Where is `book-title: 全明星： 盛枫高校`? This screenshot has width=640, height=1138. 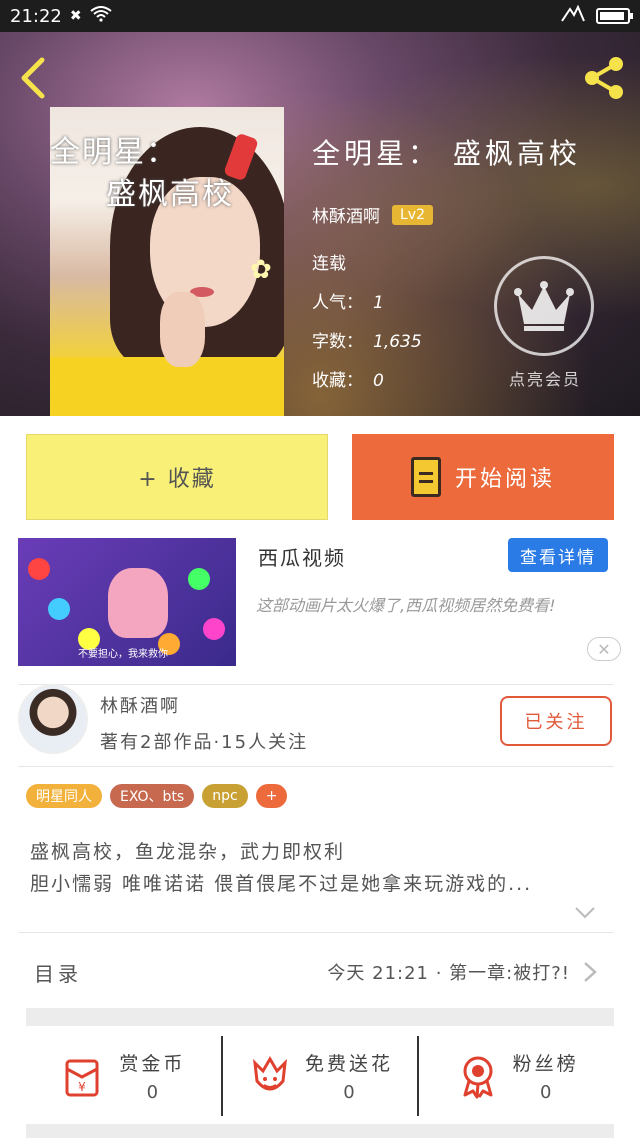
book-title: 全明星： 盛枫高校 is located at coordinates (446, 153).